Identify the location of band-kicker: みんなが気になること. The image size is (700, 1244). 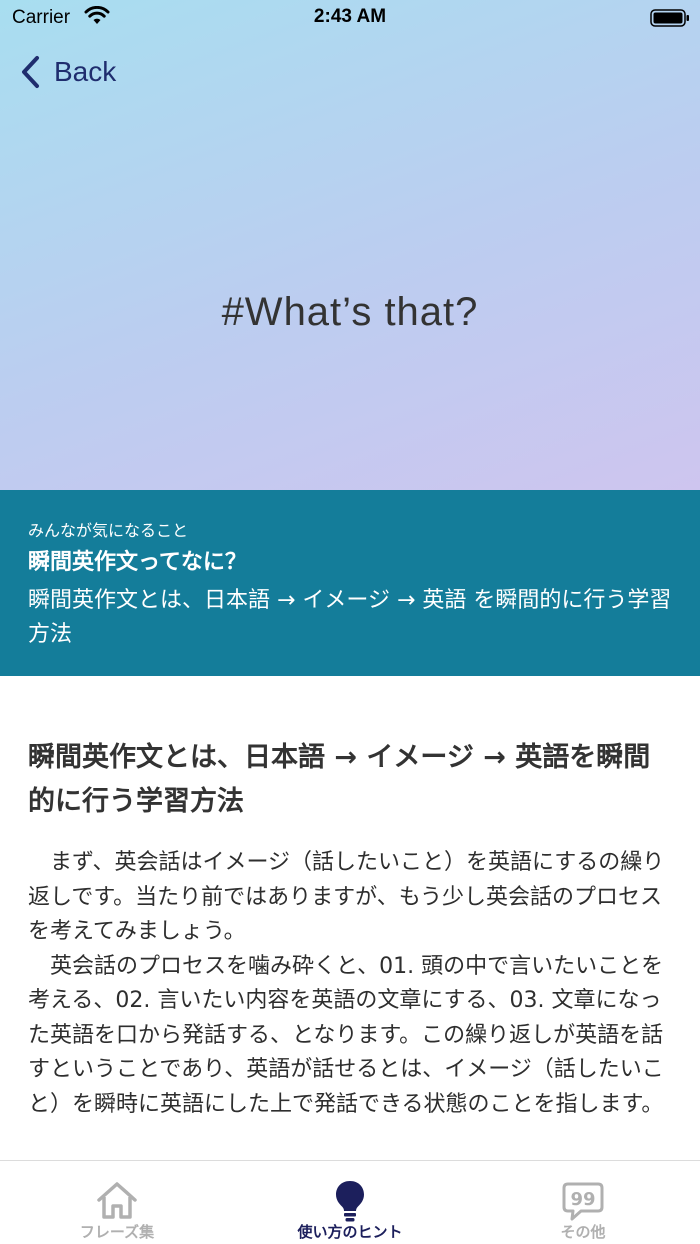
(108, 530).